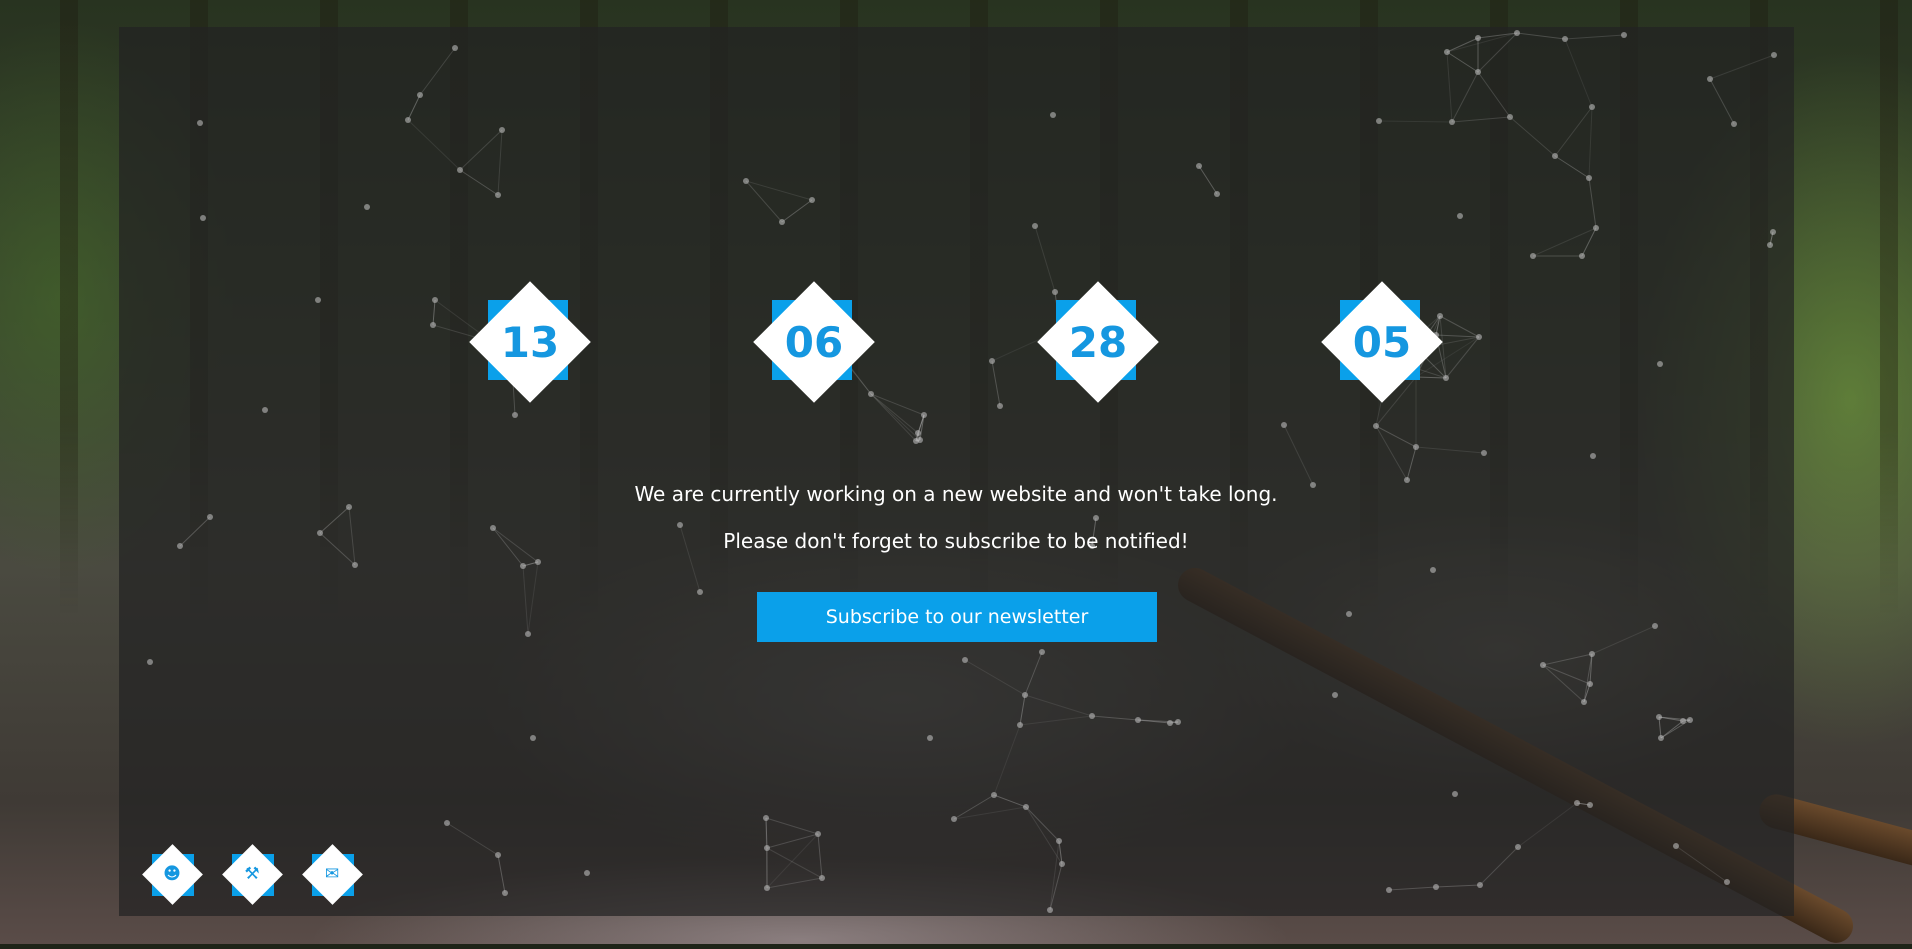 This screenshot has height=949, width=1912. Describe the element at coordinates (957, 617) in the screenshot. I see `subscribe-newsletter-button: Subscribe to our newsletter` at that location.